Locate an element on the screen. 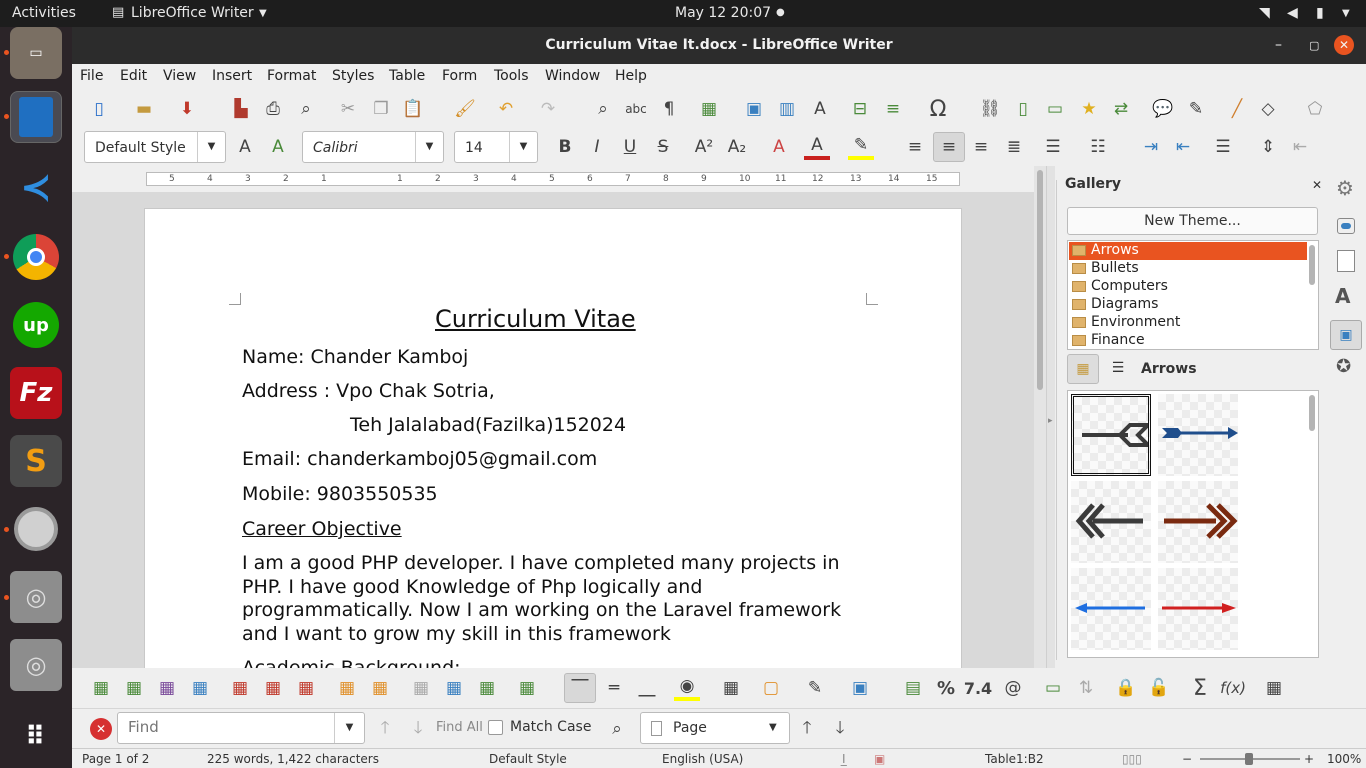  find-input: ▼ is located at coordinates (241, 728).